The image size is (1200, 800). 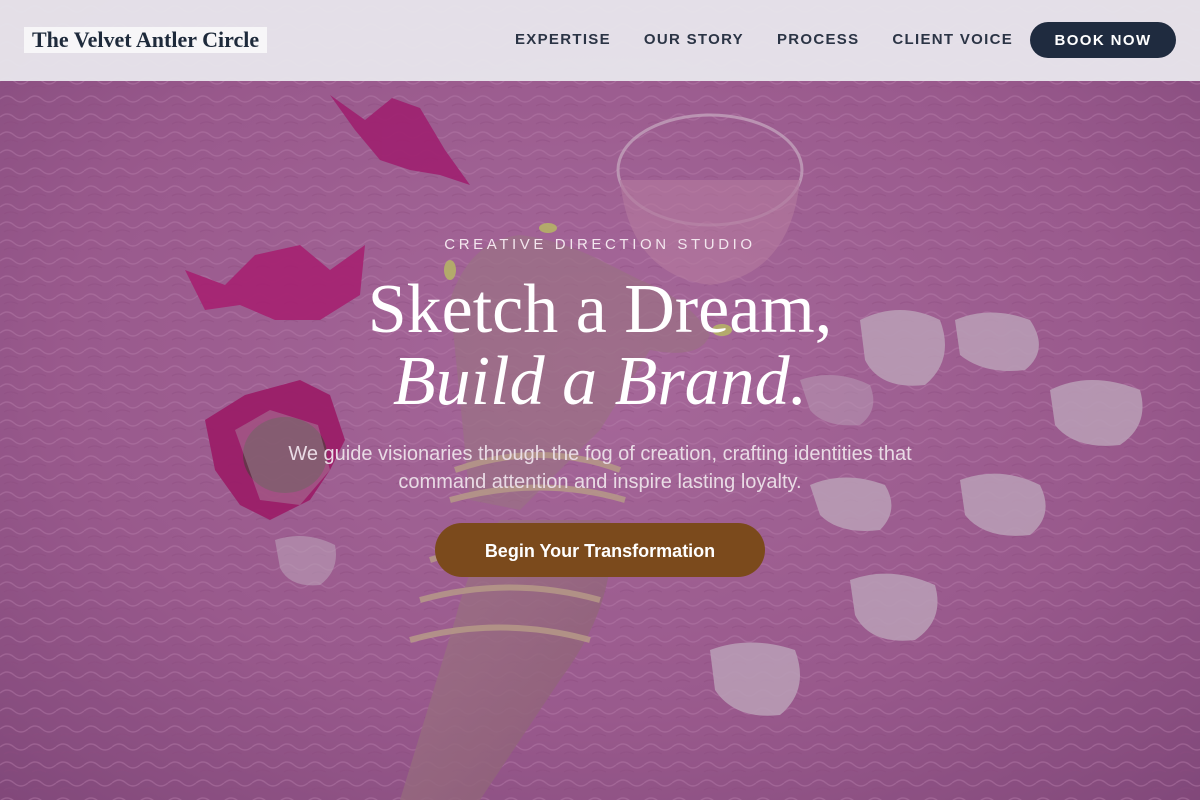 What do you see at coordinates (600, 381) in the screenshot?
I see `hero-headline-line2: Build a Brand.` at bounding box center [600, 381].